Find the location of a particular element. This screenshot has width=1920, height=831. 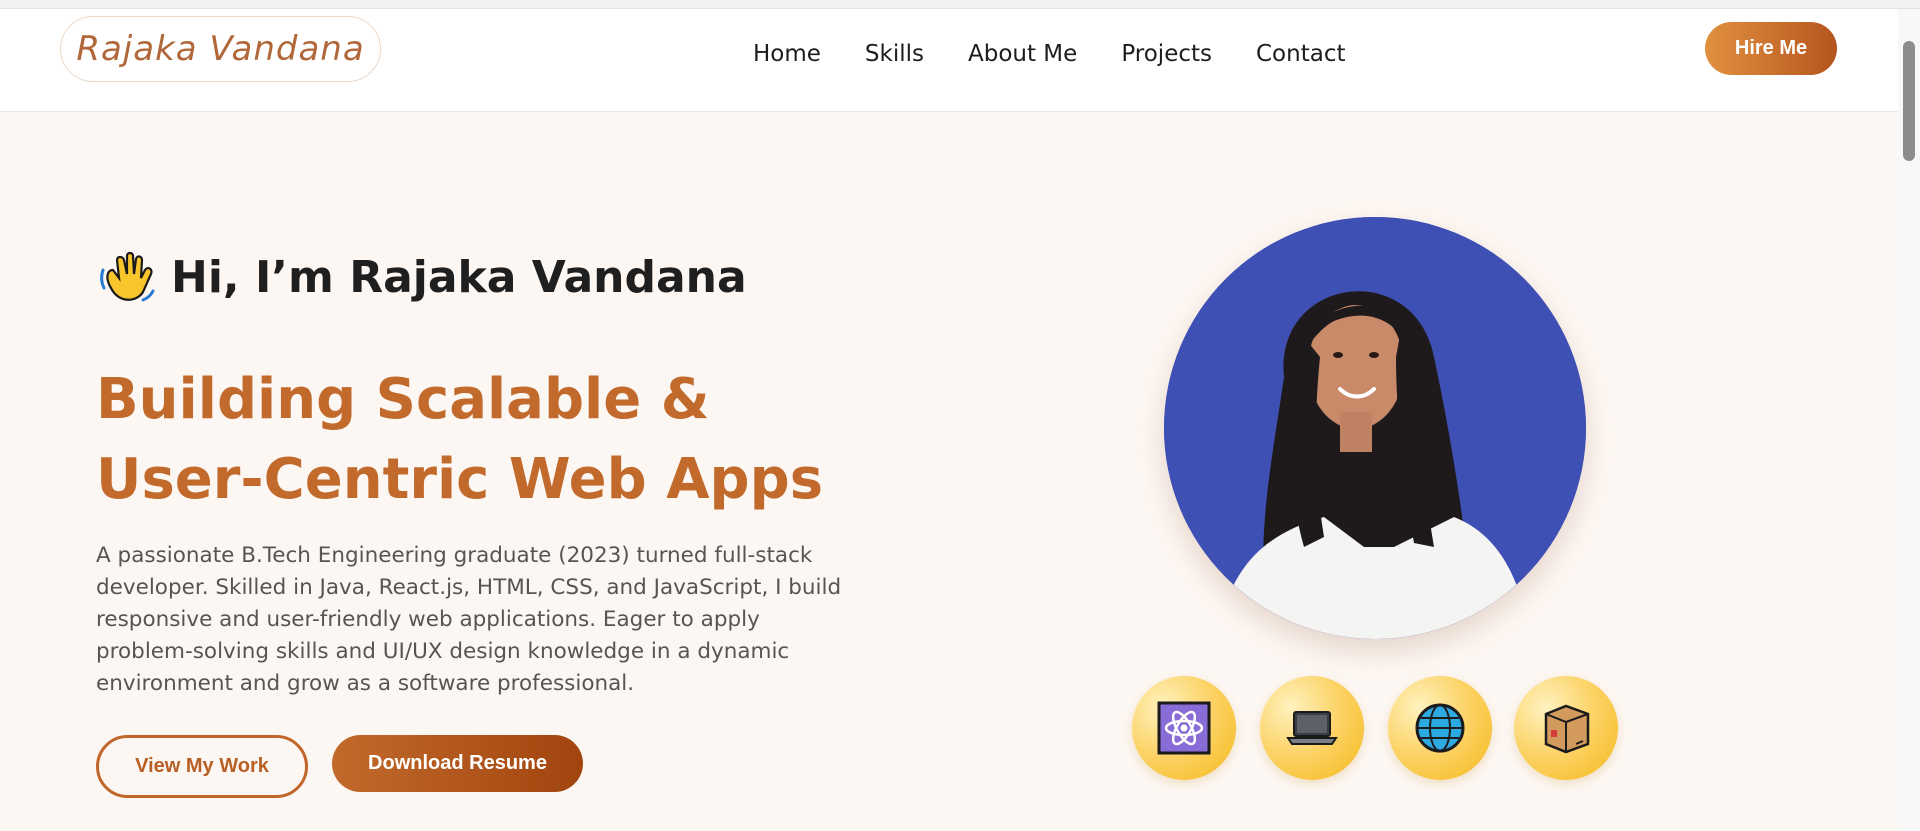

package-icon is located at coordinates (1566, 728).